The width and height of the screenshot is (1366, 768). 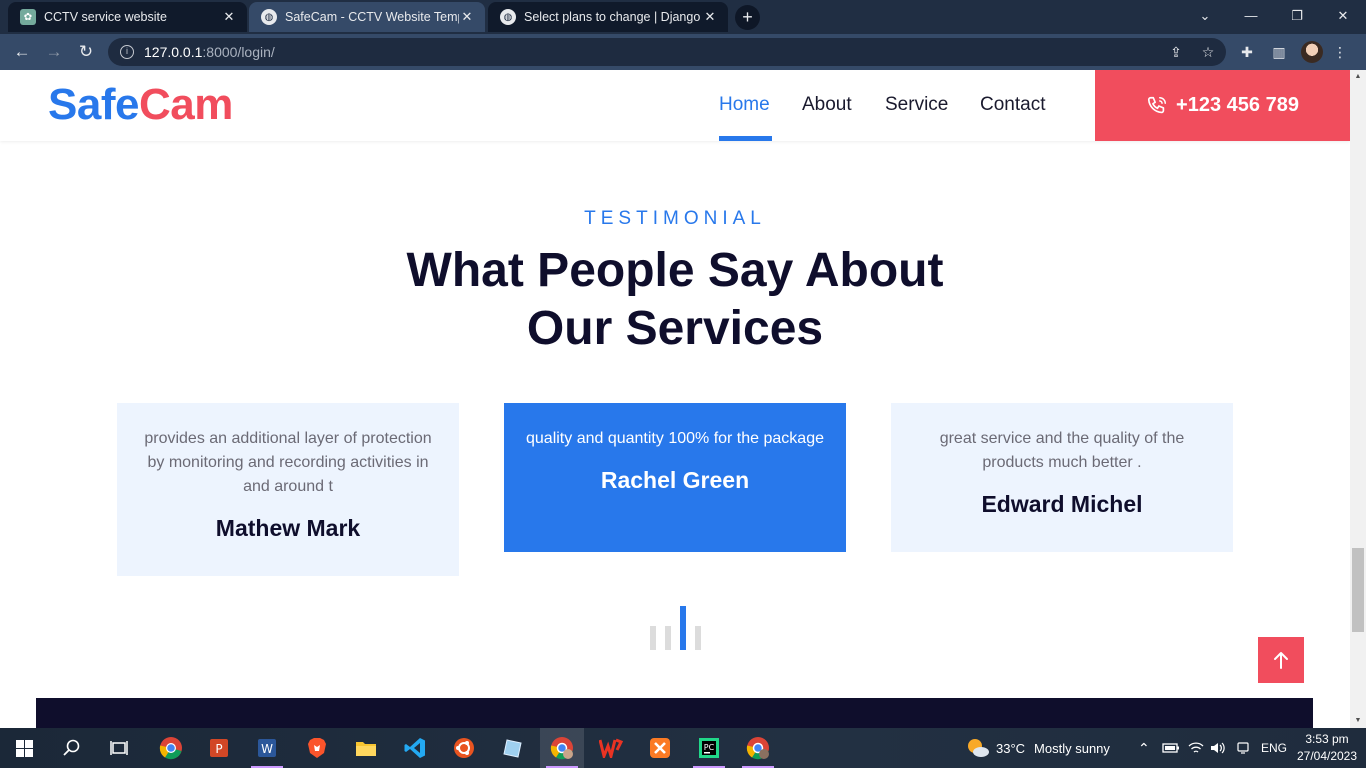 I want to click on pycharm-icon: PC, so click(x=709, y=748).